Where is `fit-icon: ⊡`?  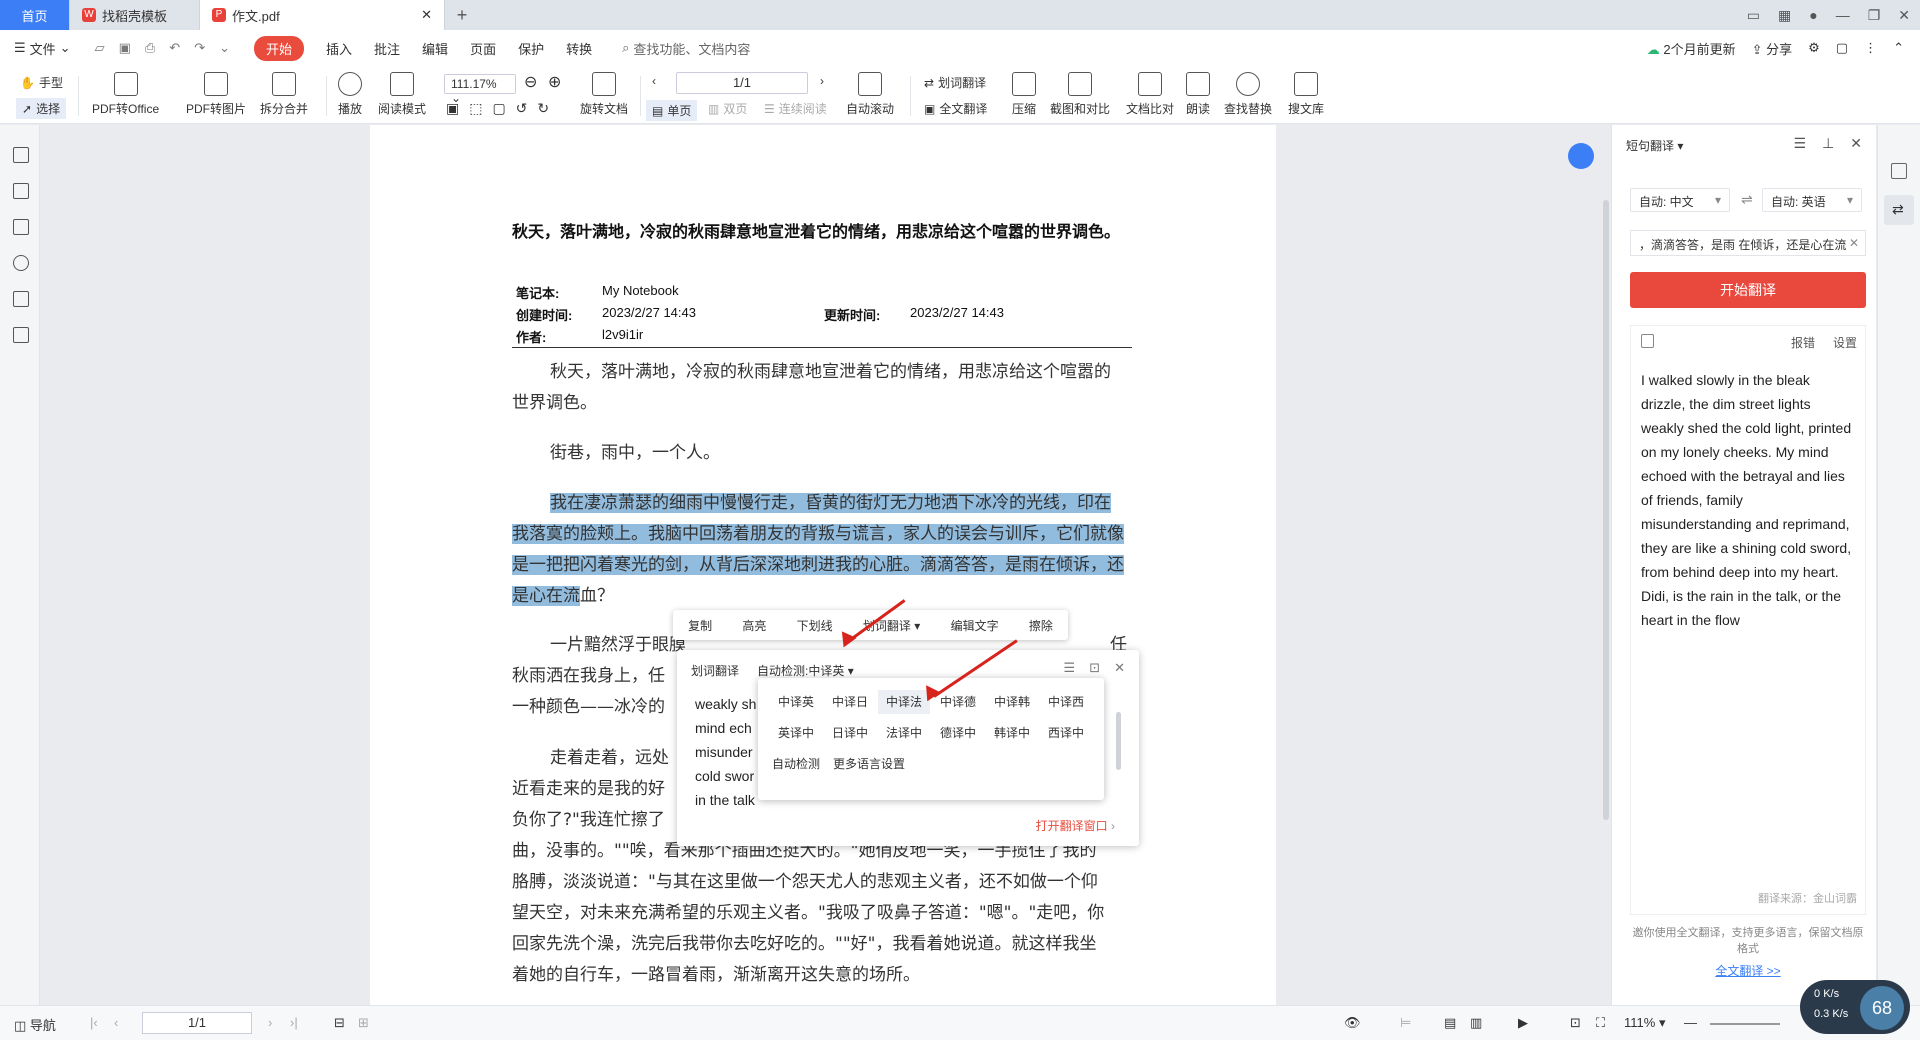 fit-icon: ⊡ is located at coordinates (1575, 1023).